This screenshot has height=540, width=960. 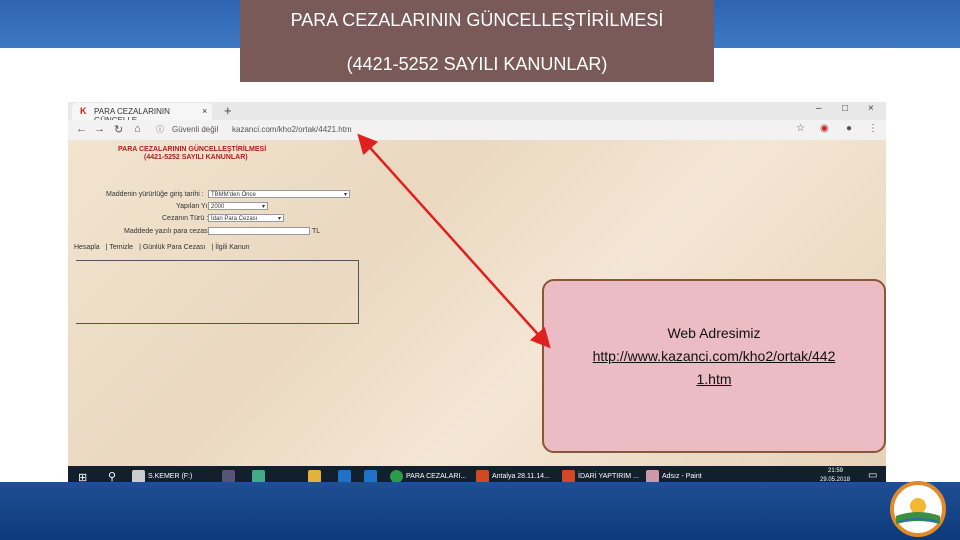 I want to click on maximize-button: □, so click(x=845, y=108).